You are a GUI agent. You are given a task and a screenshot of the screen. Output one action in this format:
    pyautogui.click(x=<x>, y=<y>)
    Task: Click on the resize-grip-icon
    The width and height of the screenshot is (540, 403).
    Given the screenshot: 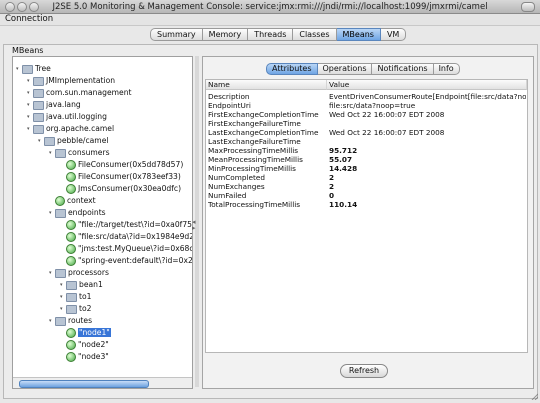 What is the action you would take?
    pyautogui.click(x=534, y=396)
    